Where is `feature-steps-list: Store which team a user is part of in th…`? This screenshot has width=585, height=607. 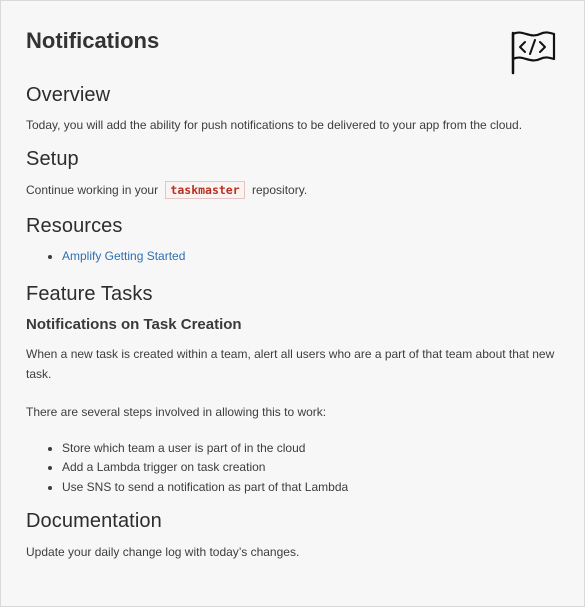 feature-steps-list: Store which team a user is part of in th… is located at coordinates (292, 468).